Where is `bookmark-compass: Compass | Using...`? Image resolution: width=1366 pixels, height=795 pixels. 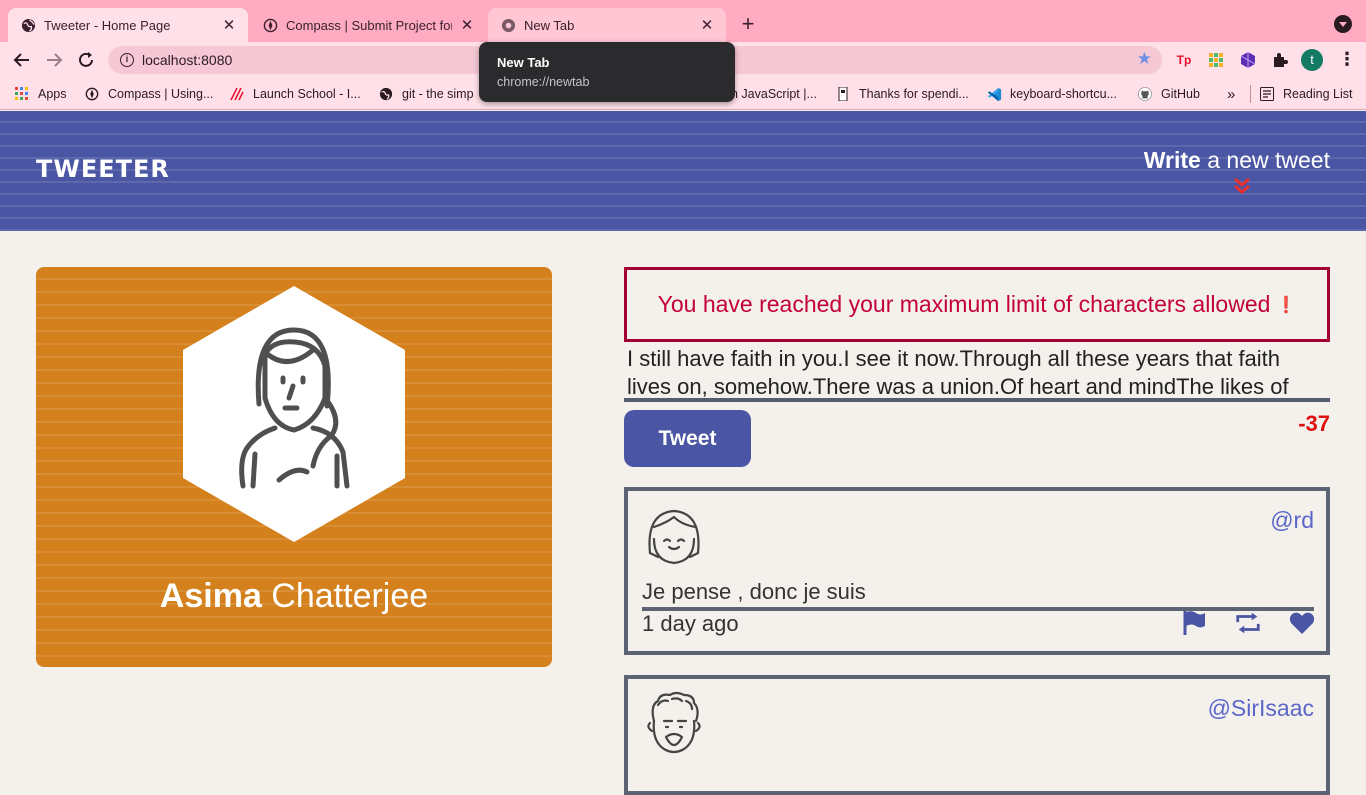
bookmark-compass: Compass | Using... is located at coordinates (148, 94).